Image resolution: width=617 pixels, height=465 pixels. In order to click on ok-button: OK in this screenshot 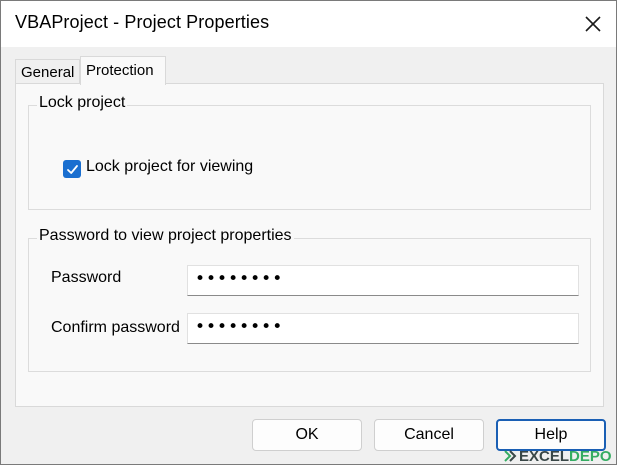, I will do `click(307, 435)`.